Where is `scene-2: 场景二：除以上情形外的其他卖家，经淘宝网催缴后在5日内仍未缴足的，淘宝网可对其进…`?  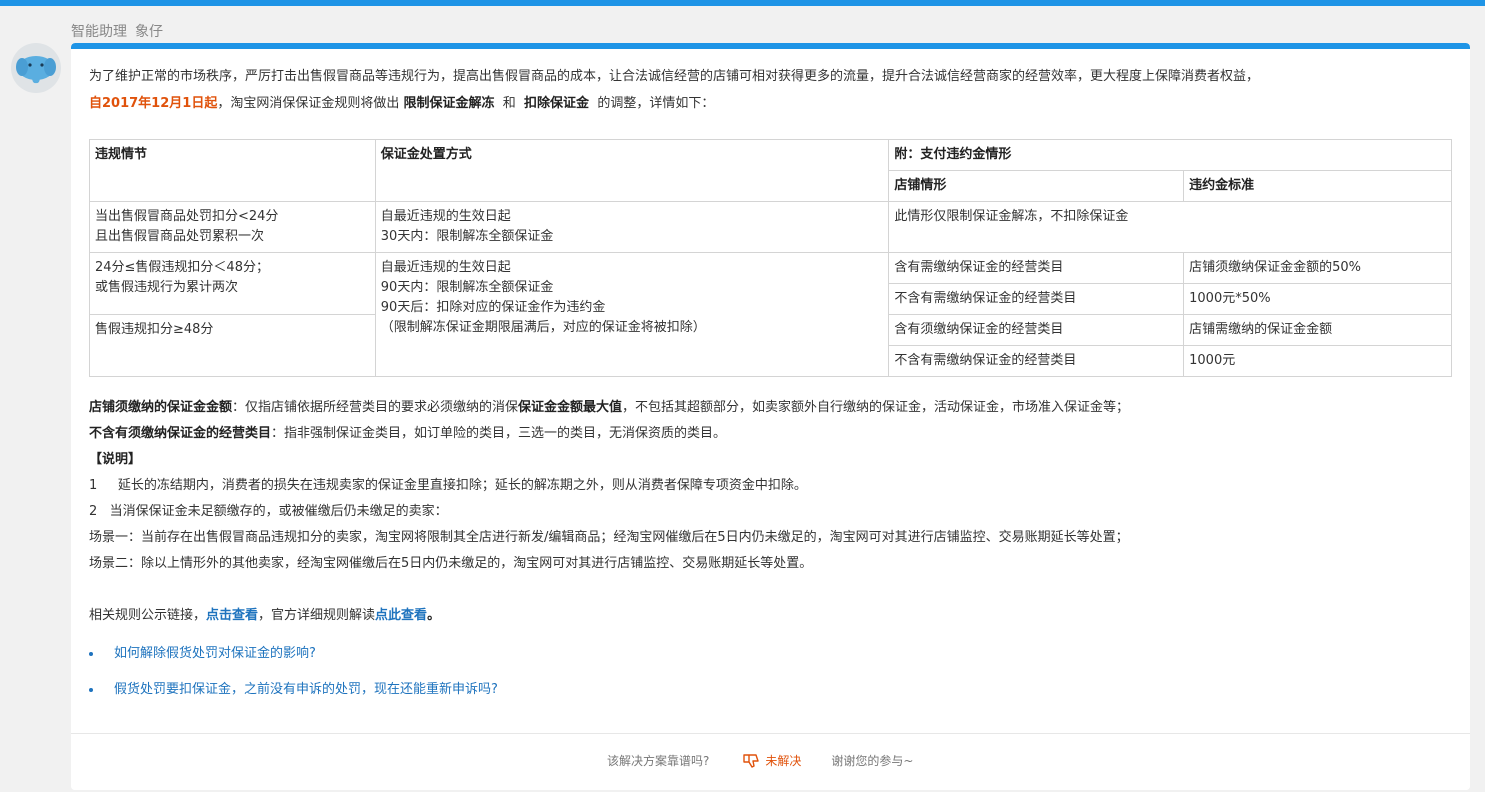 scene-2: 场景二：除以上情形外的其他卖家，经淘宝网催缴后在5日内仍未缴足的，淘宝网可对其进… is located at coordinates (451, 563).